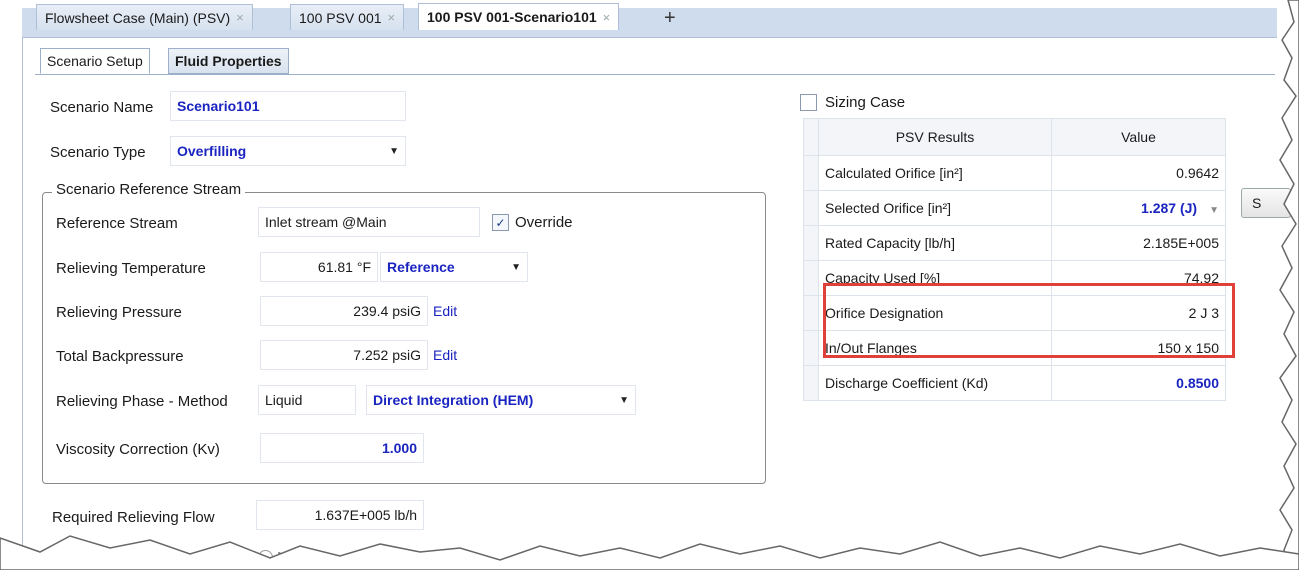 The width and height of the screenshot is (1299, 570). I want to click on viscosity-correction-input: 1.000, so click(342, 448).